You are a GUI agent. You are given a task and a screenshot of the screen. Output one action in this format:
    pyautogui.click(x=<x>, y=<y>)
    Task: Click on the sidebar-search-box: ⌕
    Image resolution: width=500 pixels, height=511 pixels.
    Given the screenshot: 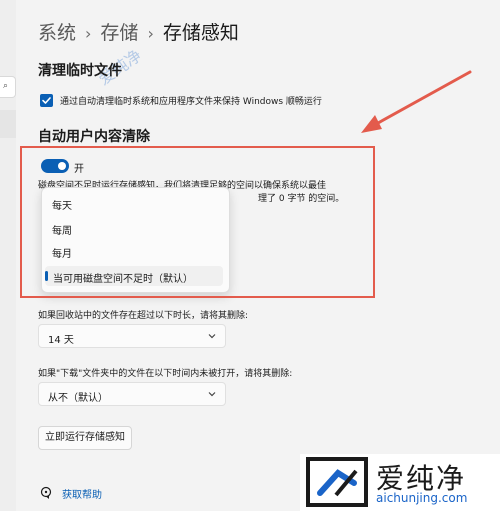 What is the action you would take?
    pyautogui.click(x=8, y=87)
    